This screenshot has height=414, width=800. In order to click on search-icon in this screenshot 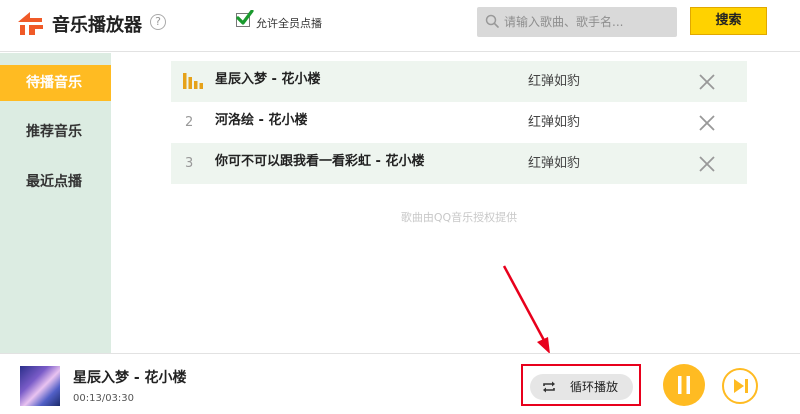, I will do `click(492, 21)`.